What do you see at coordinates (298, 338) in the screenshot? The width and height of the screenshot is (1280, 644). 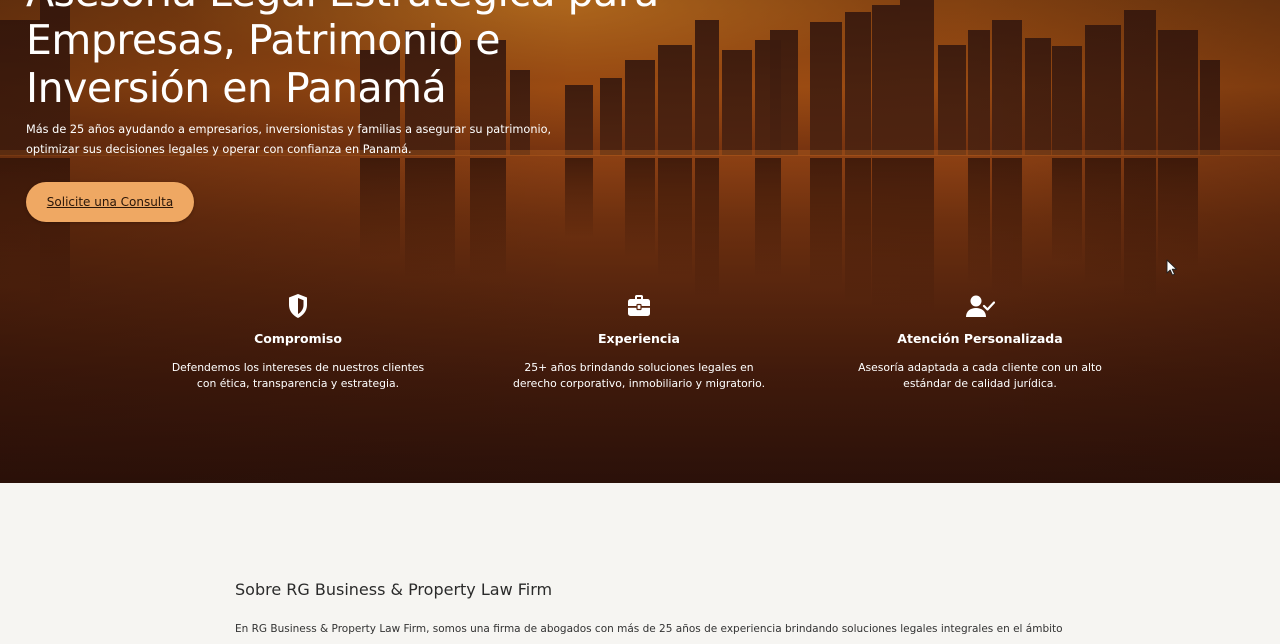 I see `feature-title: Compromiso` at bounding box center [298, 338].